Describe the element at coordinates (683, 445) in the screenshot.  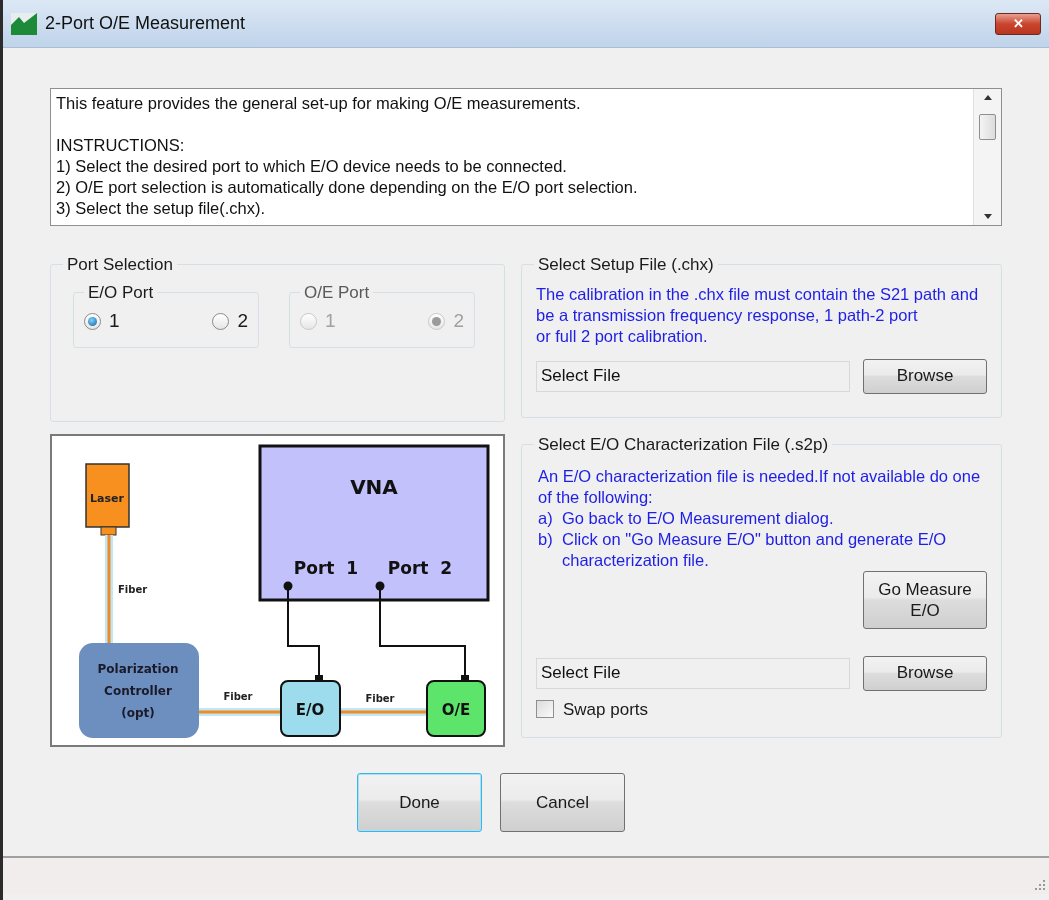
I see `group-label: Select E/O Characterization File (.s2p)` at that location.